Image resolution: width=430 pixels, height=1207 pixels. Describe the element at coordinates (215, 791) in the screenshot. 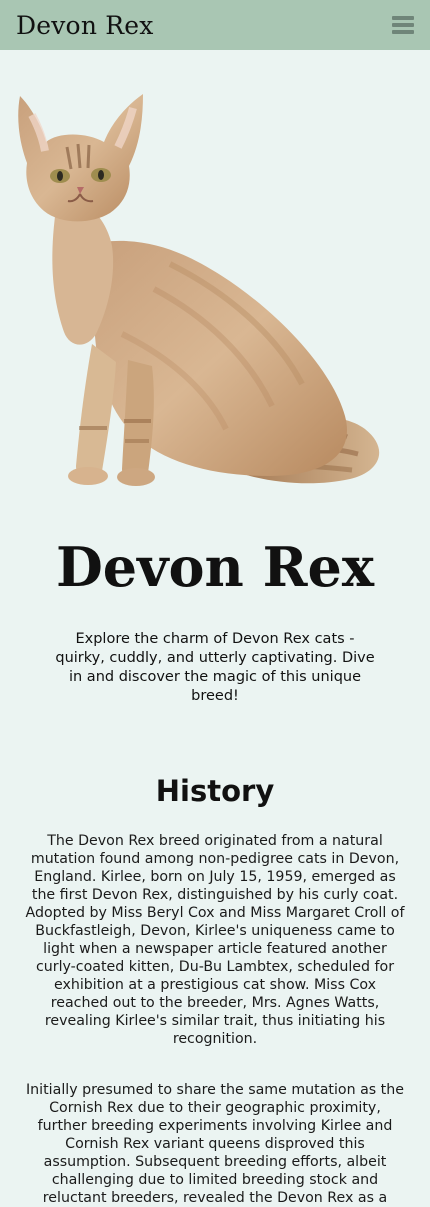

I see `history-title: History` at that location.